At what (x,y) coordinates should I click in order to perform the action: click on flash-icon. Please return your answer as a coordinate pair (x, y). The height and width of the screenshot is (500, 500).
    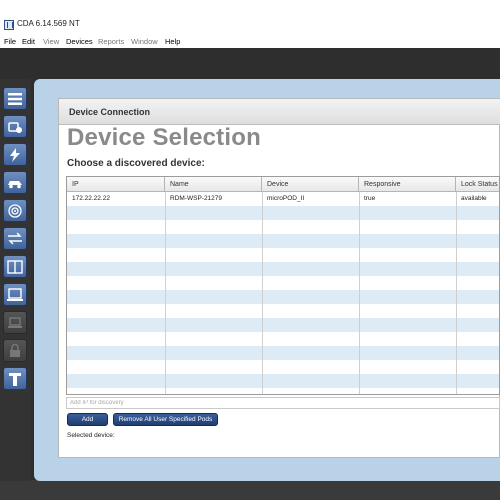
    Looking at the image, I should click on (15, 154).